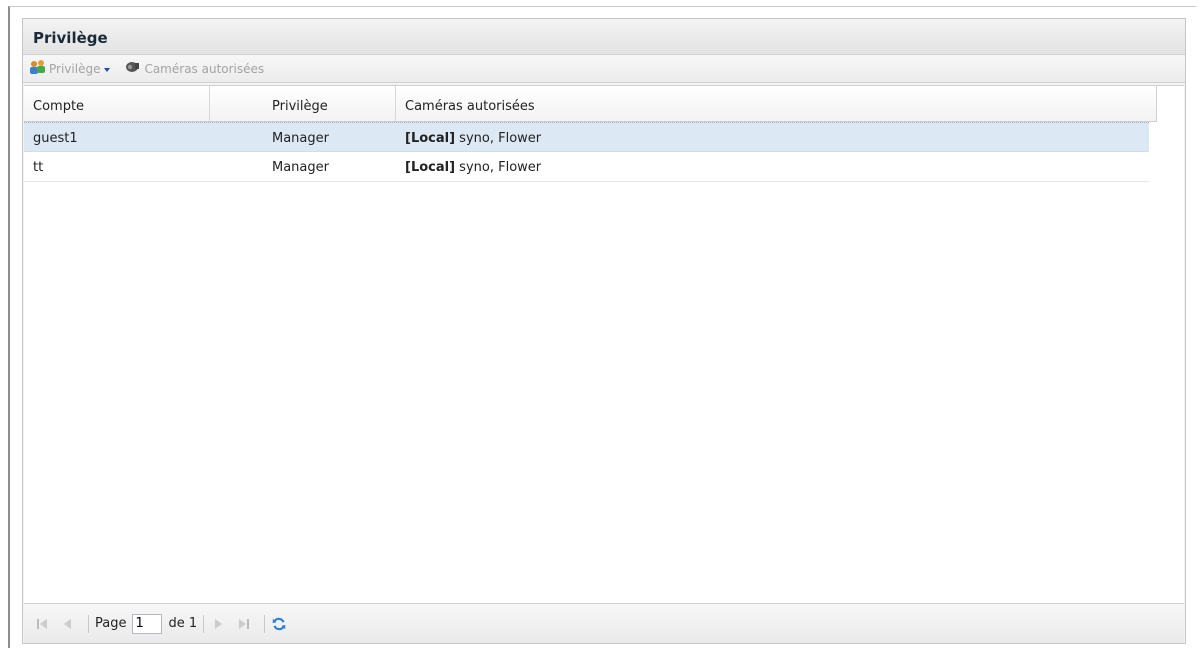 This screenshot has width=1198, height=650. Describe the element at coordinates (604, 37) in the screenshot. I see `panel-title: Privilège` at that location.